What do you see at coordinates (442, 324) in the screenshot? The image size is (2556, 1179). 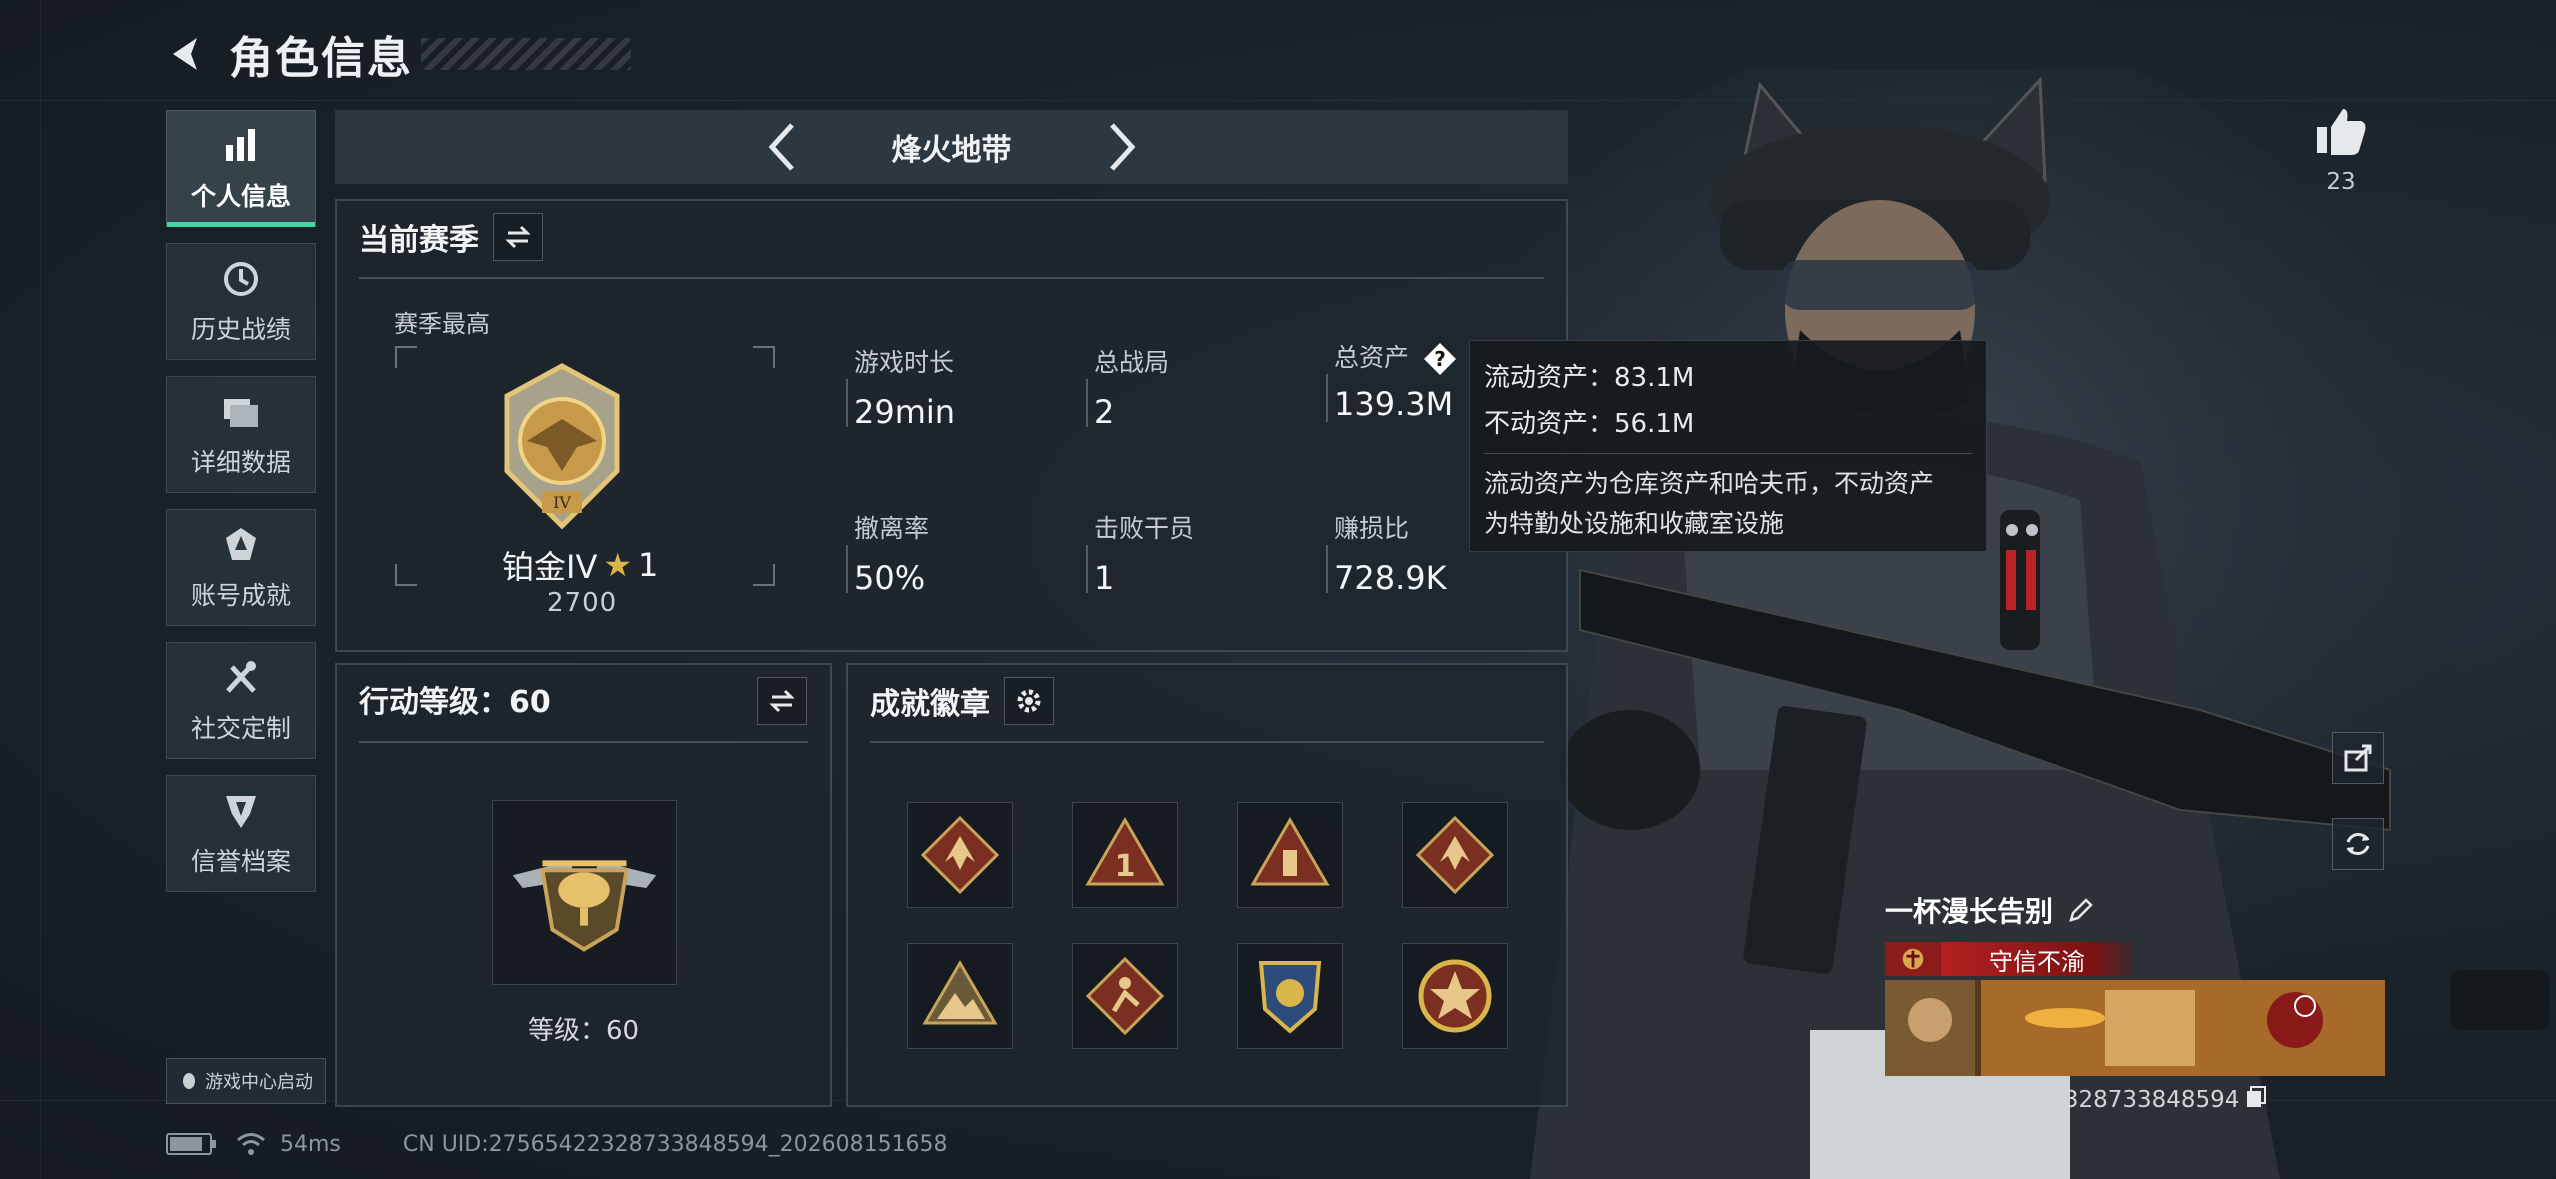 I see `season-best-label: 赛季最高` at bounding box center [442, 324].